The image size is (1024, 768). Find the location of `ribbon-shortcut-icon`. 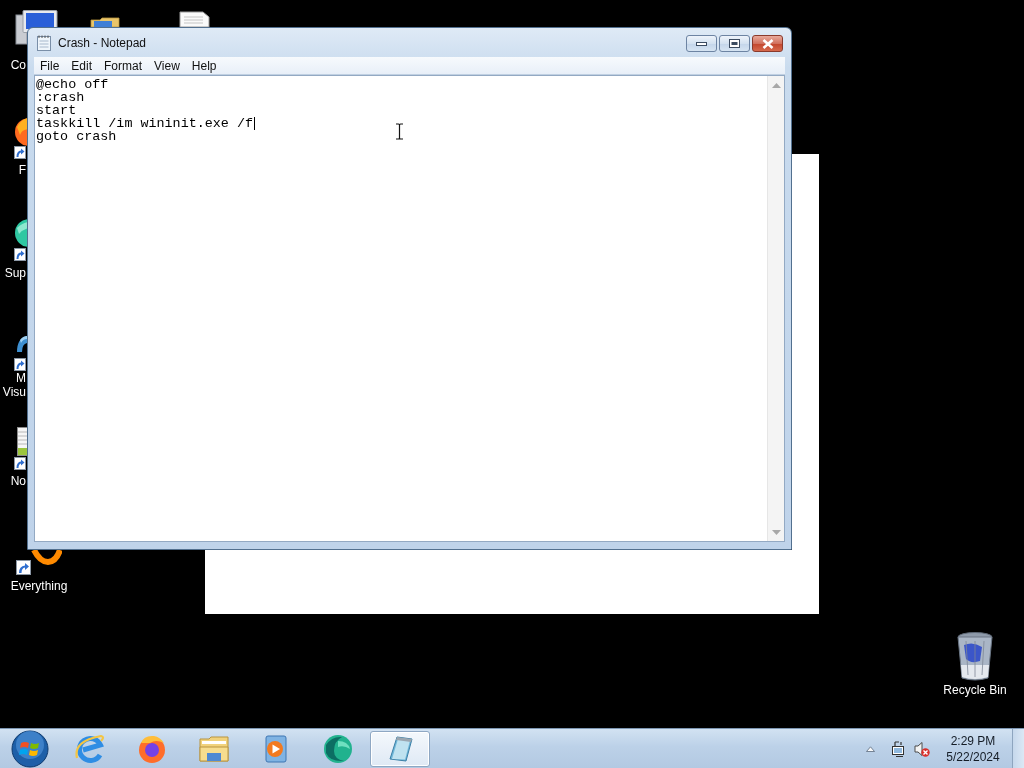

ribbon-shortcut-icon is located at coordinates (20, 353).